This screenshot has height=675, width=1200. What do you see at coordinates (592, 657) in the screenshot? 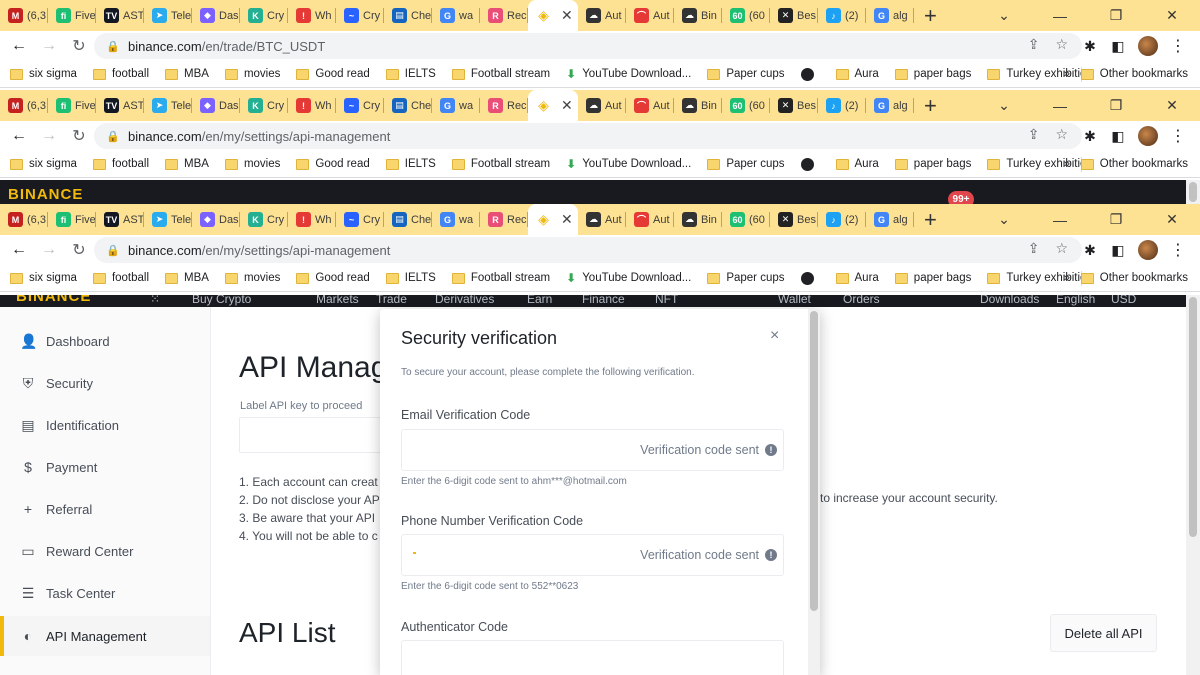
I see `authenticator-code-input` at bounding box center [592, 657].